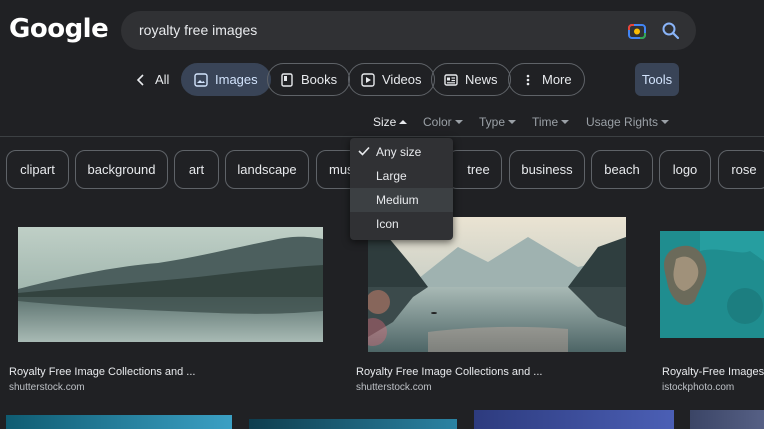 Image resolution: width=764 pixels, height=429 pixels. Describe the element at coordinates (382, 136) in the screenshot. I see `divider` at that location.